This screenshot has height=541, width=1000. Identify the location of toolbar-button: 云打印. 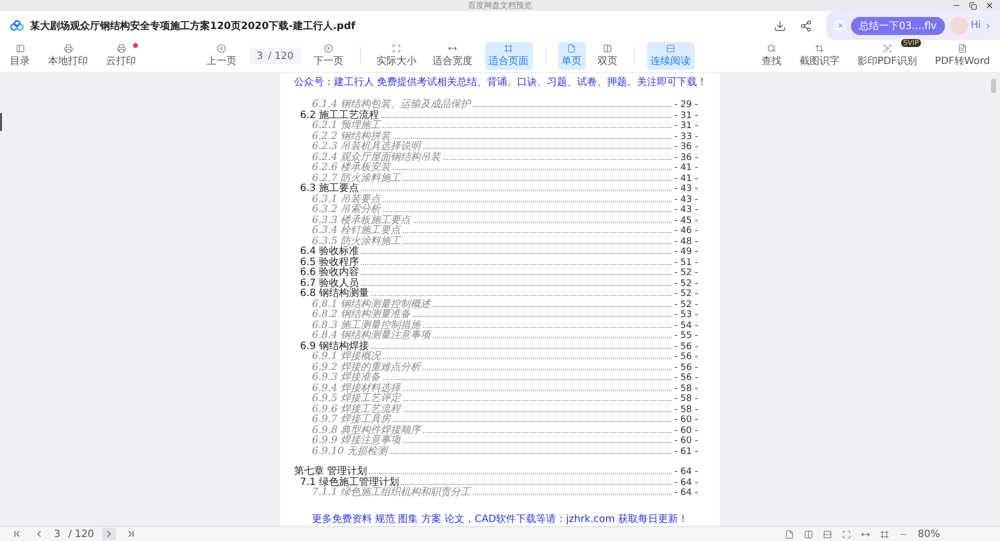
(121, 56).